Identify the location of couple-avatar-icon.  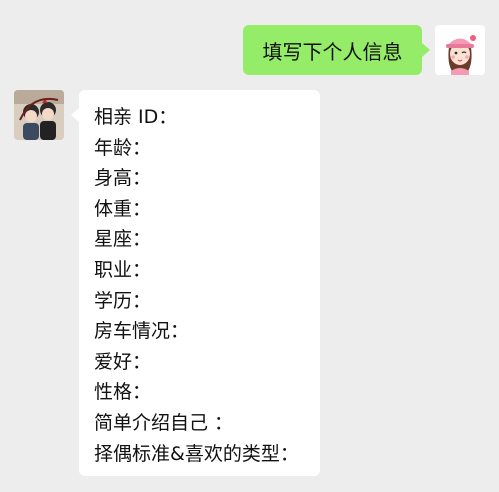
(39, 115).